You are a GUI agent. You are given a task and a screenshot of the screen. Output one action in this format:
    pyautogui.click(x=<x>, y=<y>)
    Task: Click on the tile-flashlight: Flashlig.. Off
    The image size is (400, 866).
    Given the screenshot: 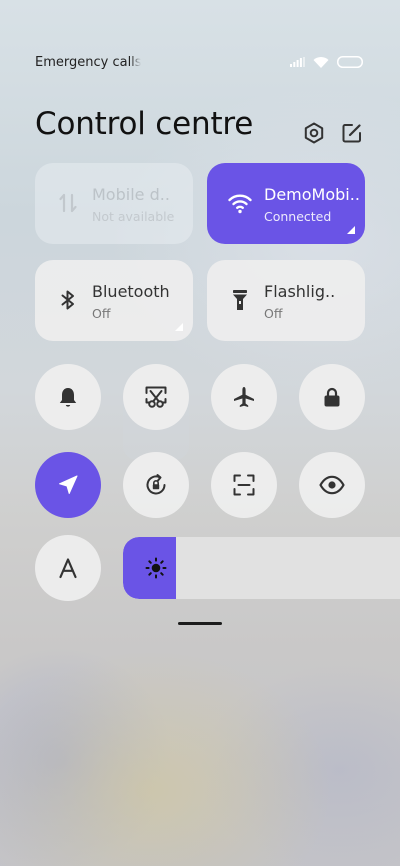 What is the action you would take?
    pyautogui.click(x=286, y=300)
    